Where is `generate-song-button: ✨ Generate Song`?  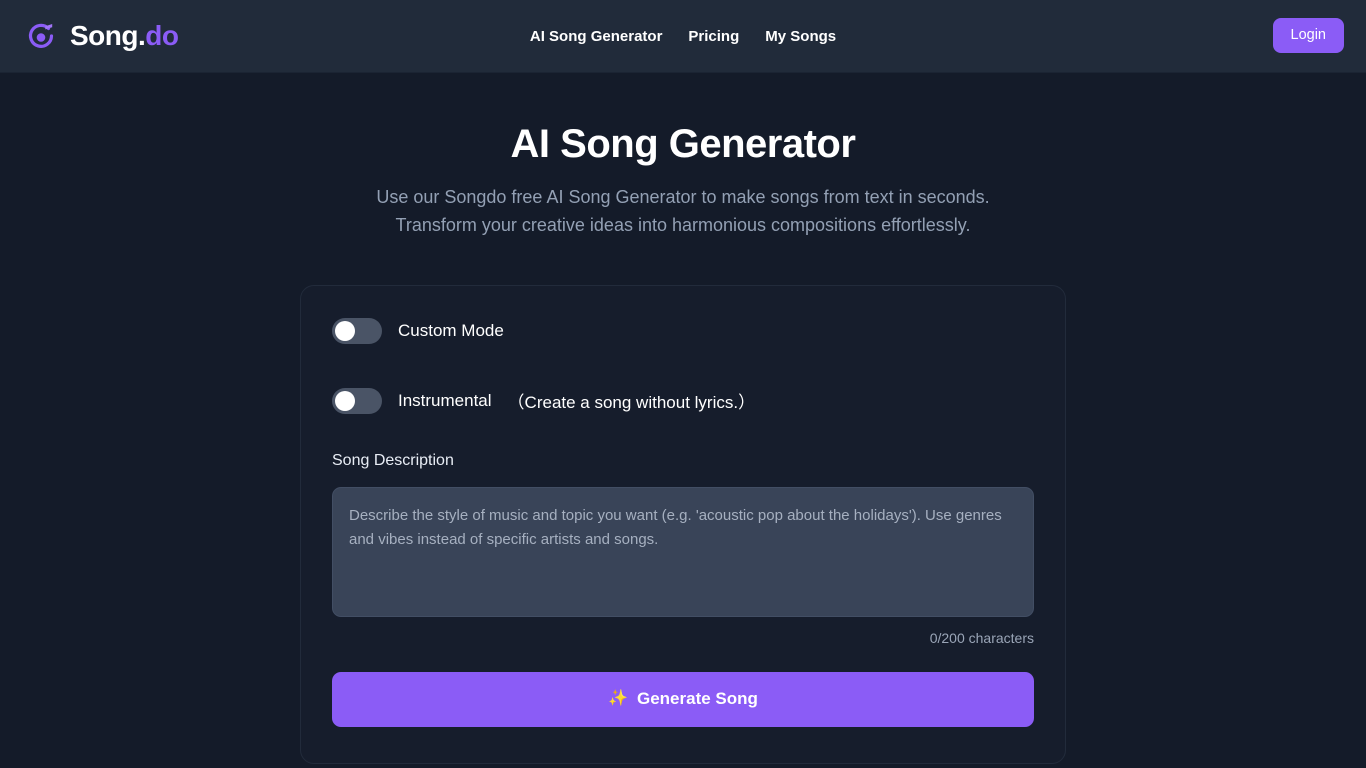
generate-song-button: ✨ Generate Song is located at coordinates (683, 699).